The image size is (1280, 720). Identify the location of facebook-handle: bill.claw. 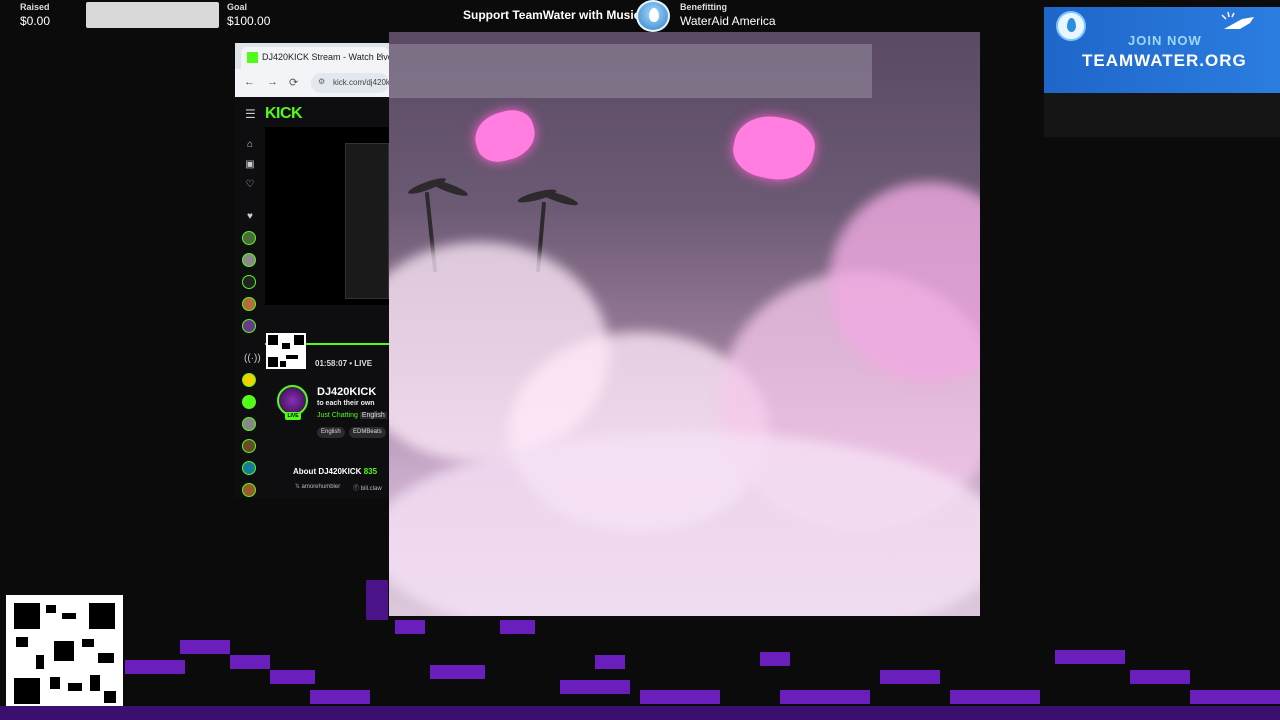
(371, 489).